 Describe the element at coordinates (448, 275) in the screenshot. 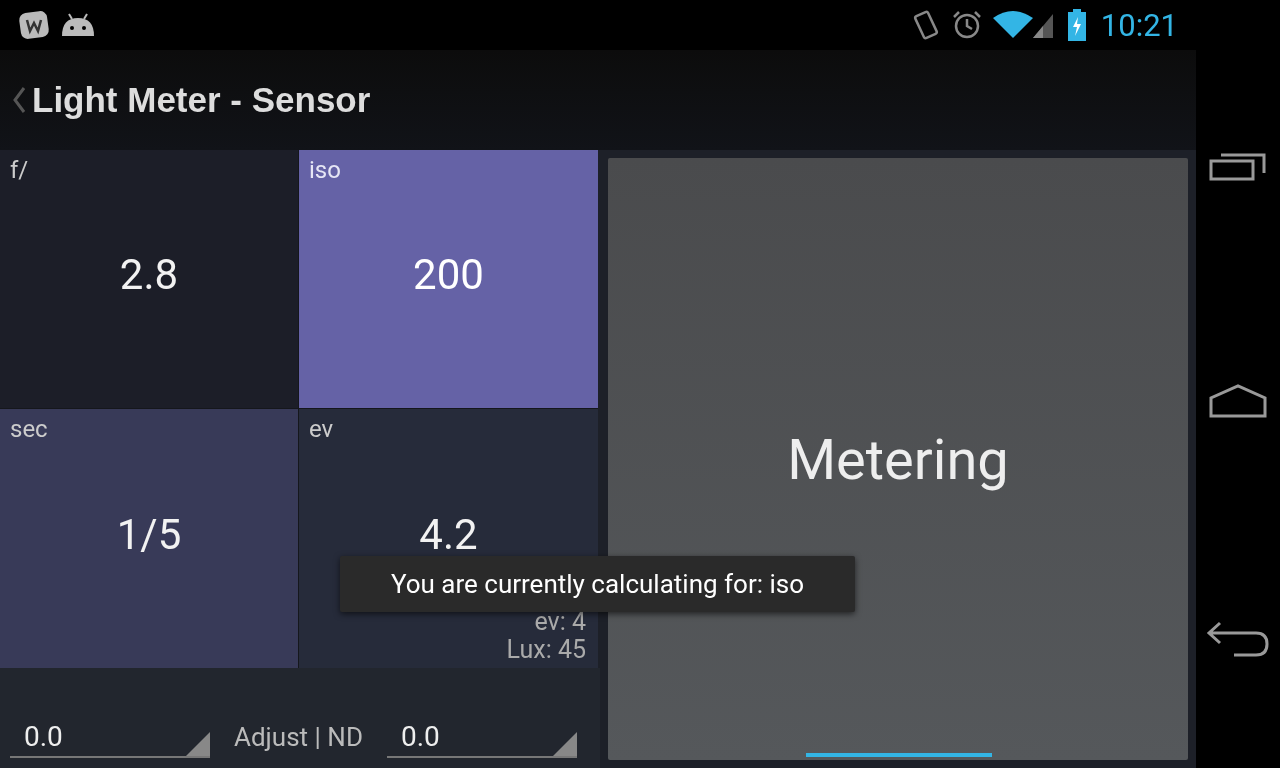

I see `tile-value: 200` at that location.